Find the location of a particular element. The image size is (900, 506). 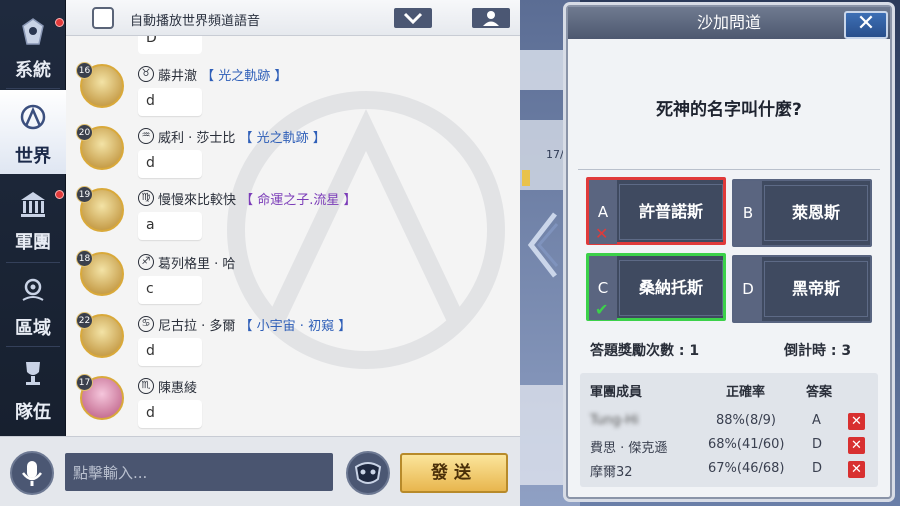

level-badge: 18 is located at coordinates (84, 258).